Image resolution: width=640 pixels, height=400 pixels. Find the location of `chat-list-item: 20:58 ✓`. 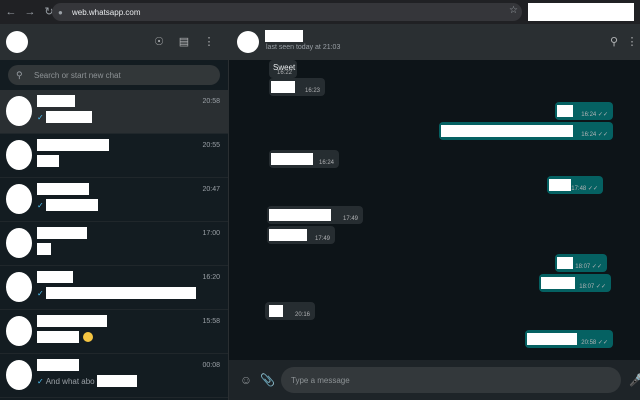

chat-list-item: 20:58 ✓ is located at coordinates (114, 112).